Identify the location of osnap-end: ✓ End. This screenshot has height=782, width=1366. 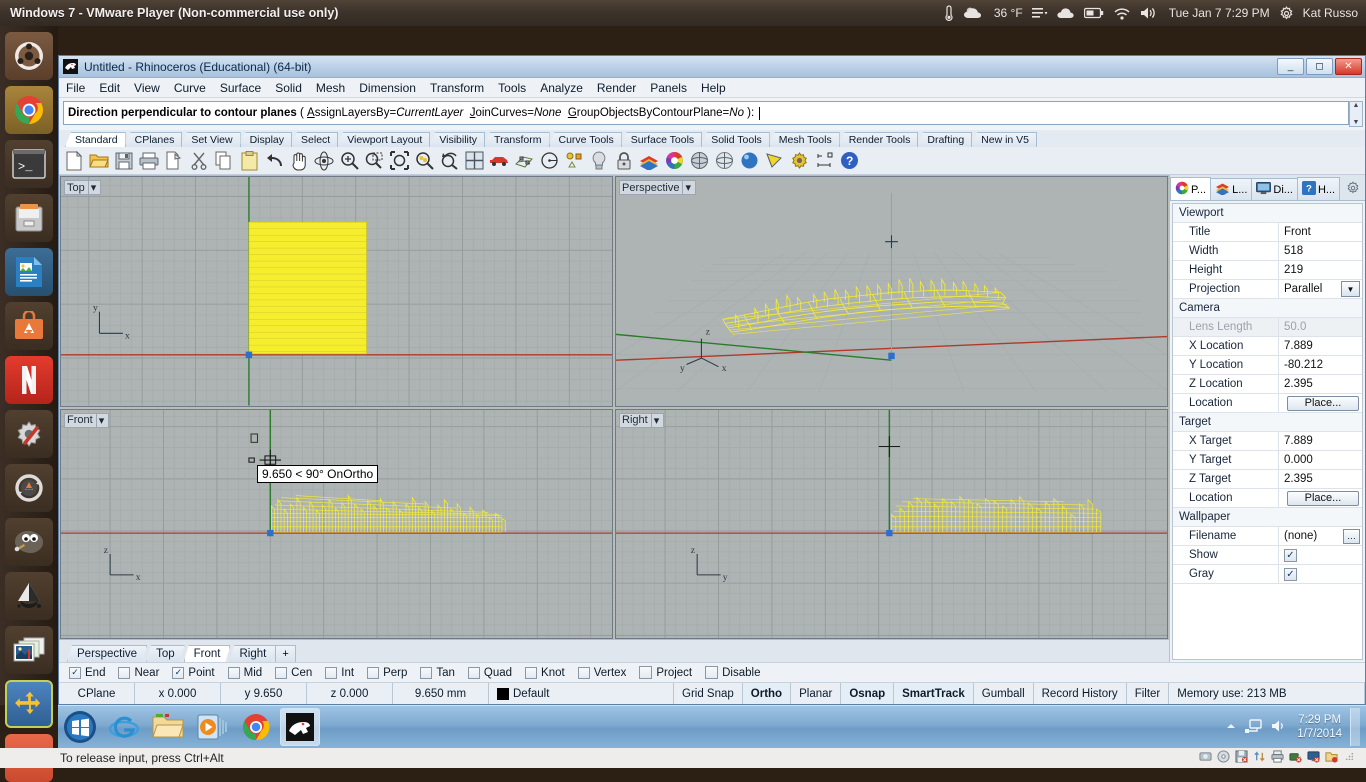
(87, 672).